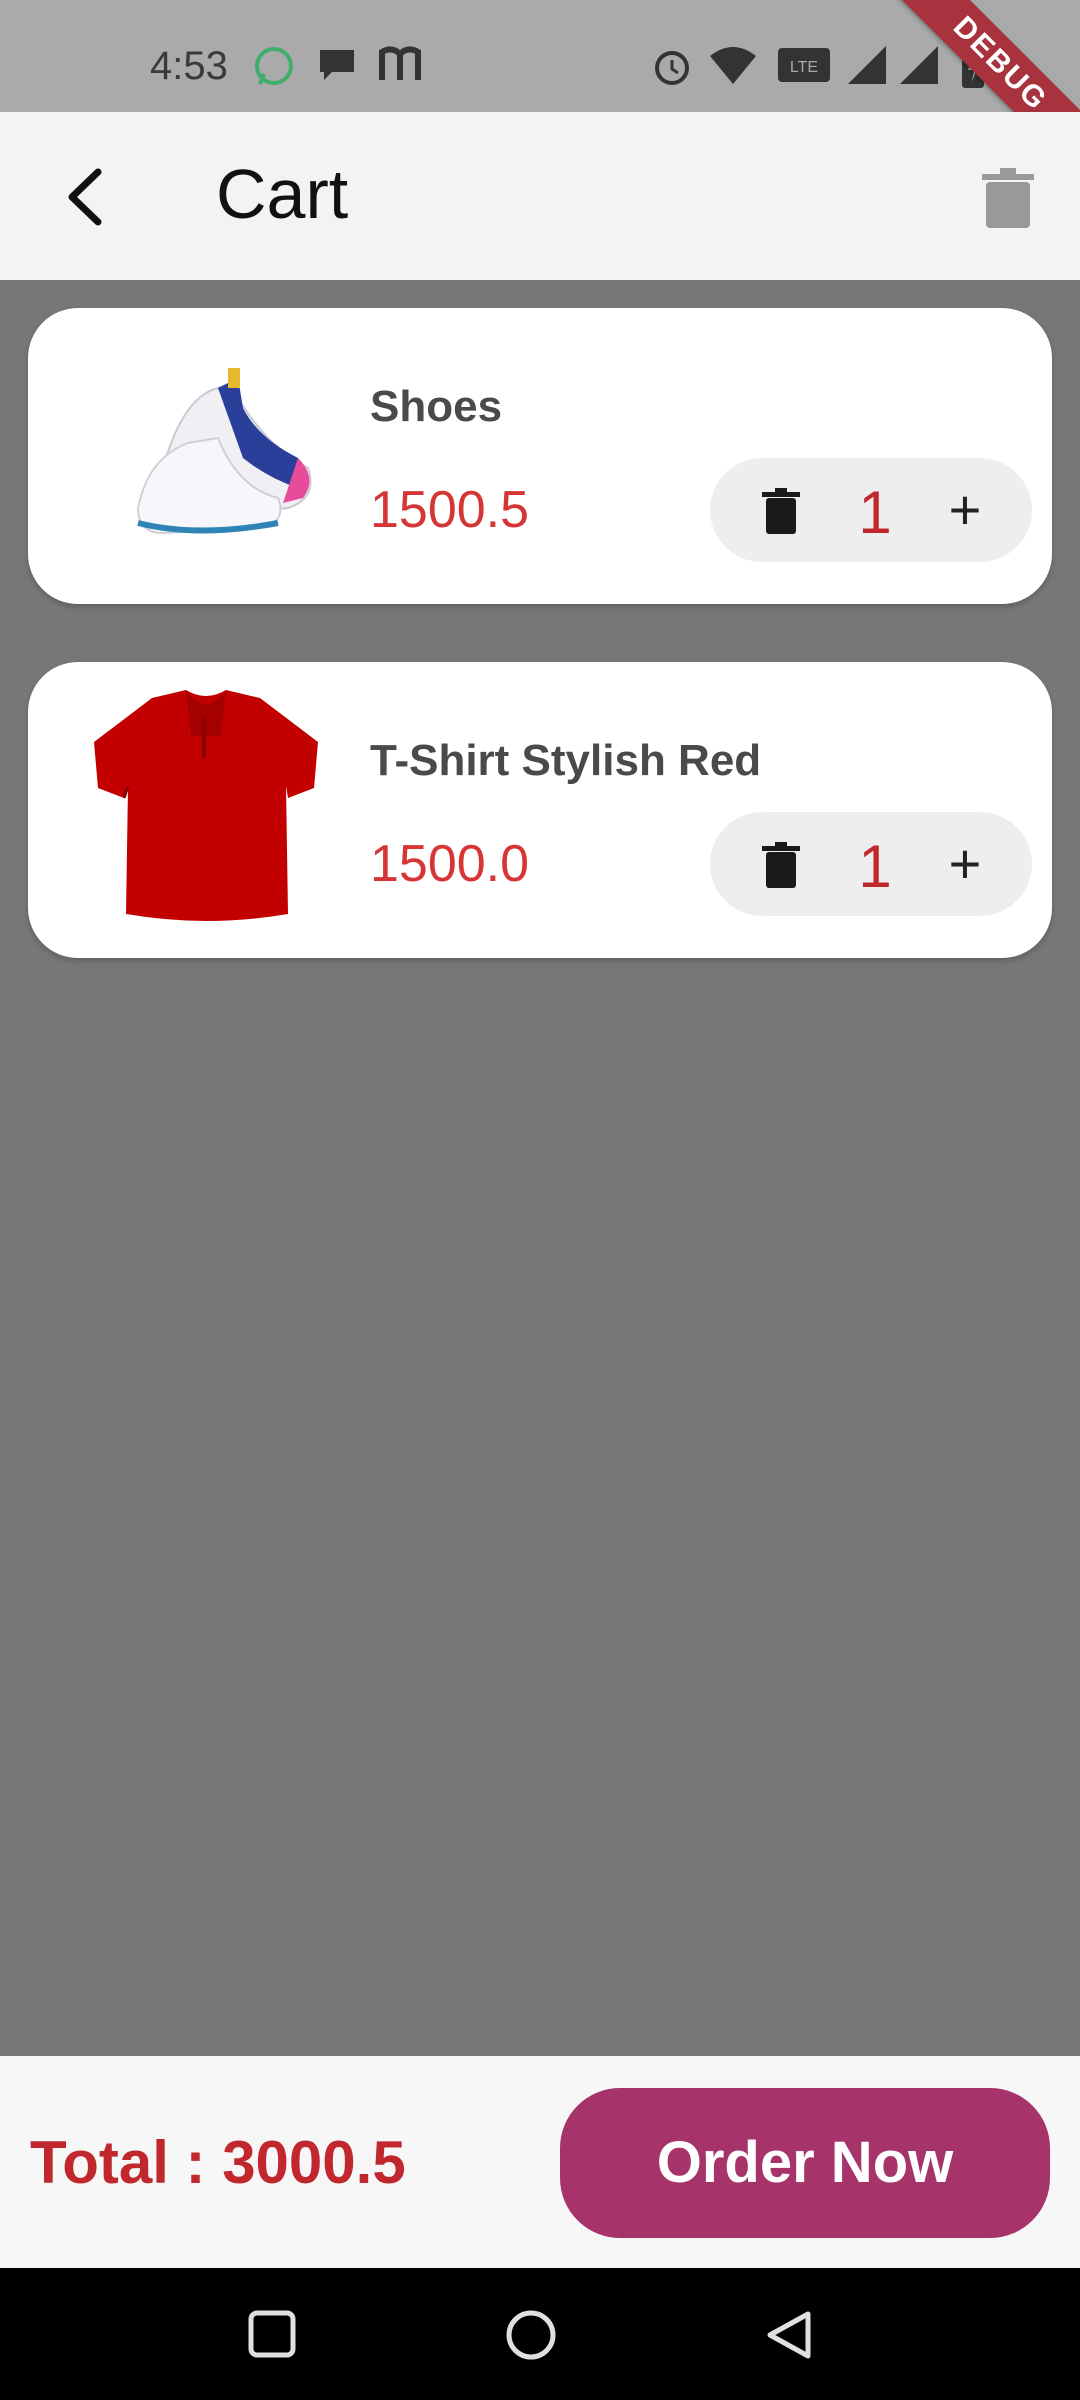  Describe the element at coordinates (804, 67) in the screenshot. I see `svg-text: LTE` at that location.